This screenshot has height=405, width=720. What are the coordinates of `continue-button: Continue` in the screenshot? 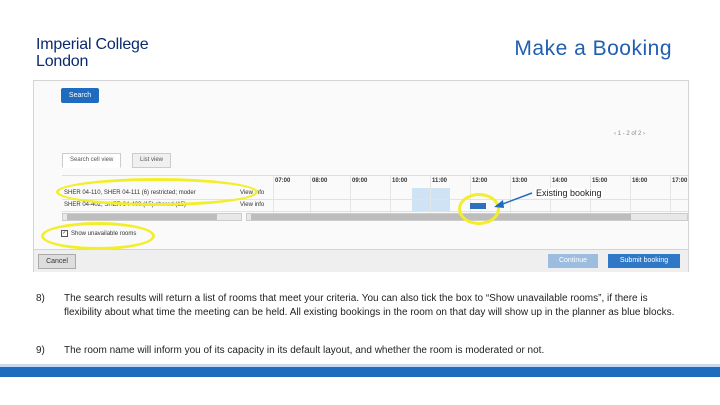 It's located at (573, 261).